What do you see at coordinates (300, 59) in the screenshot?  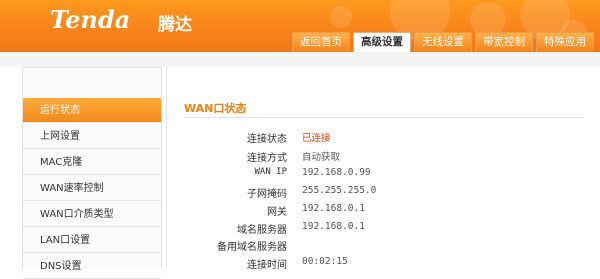 I see `header-divider` at bounding box center [300, 59].